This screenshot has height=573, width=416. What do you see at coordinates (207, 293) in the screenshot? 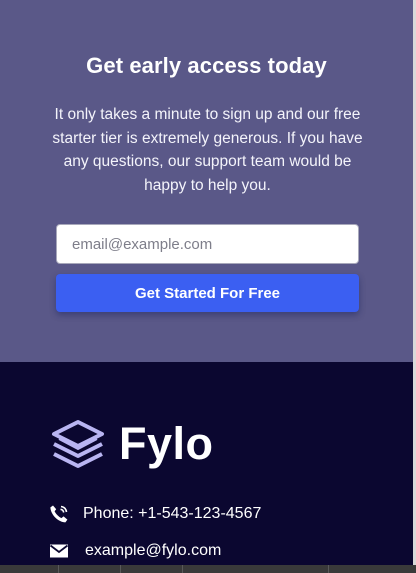
I see `get-started-button: Get Started For Free` at bounding box center [207, 293].